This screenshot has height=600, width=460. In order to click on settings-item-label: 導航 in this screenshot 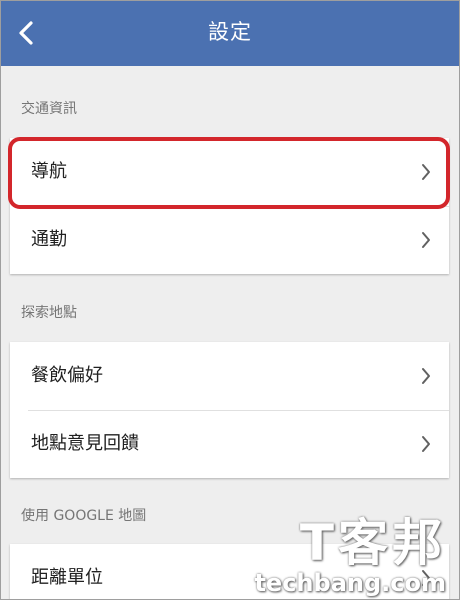, I will do `click(49, 171)`.